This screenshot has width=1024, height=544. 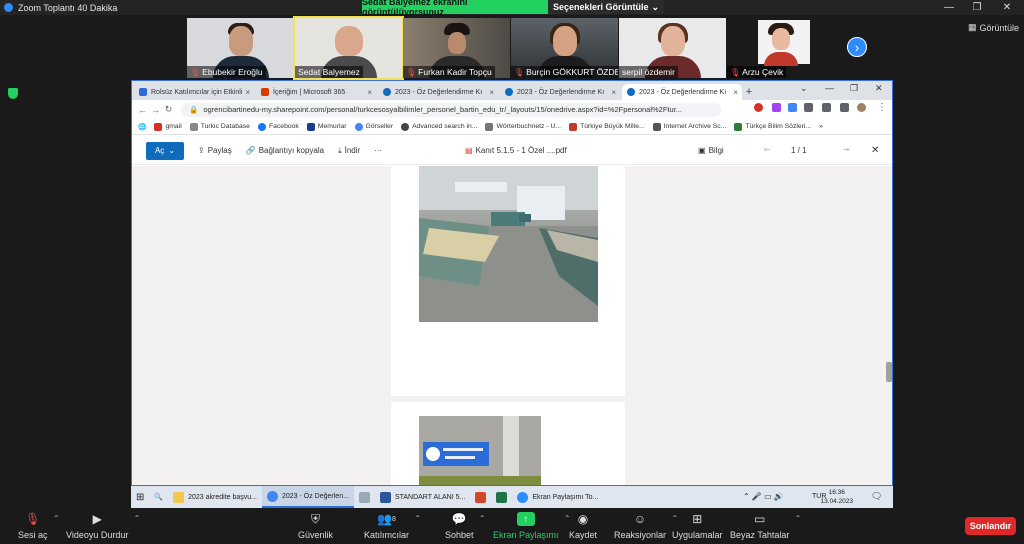 I want to click on forward-icon: →, so click(x=155, y=110).